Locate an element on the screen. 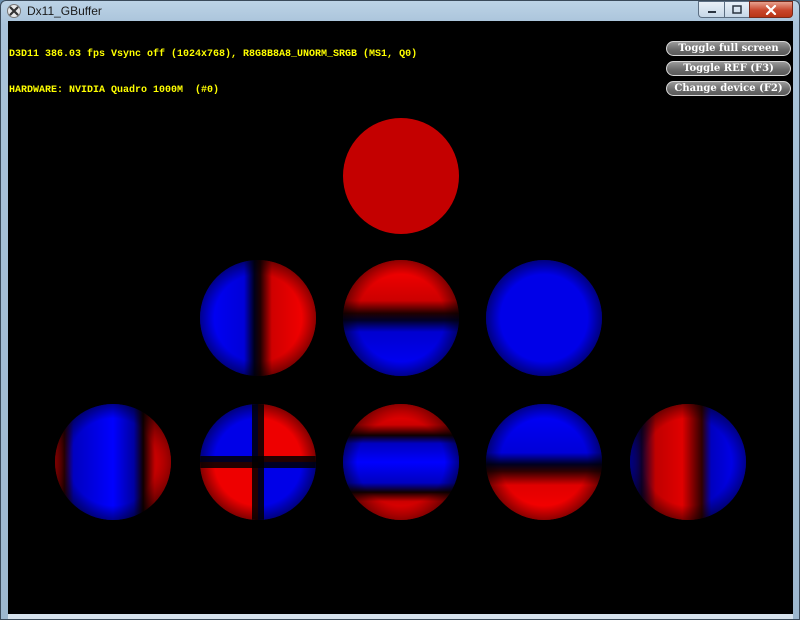 This screenshot has height=620, width=800. sphere-l1-z is located at coordinates (544, 318).